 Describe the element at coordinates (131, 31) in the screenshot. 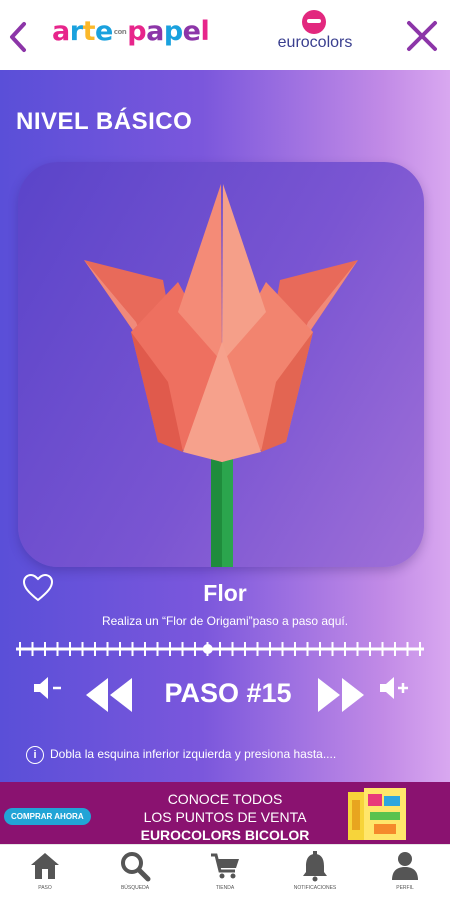

I see `arte-papel-logo: arteconpapel` at that location.